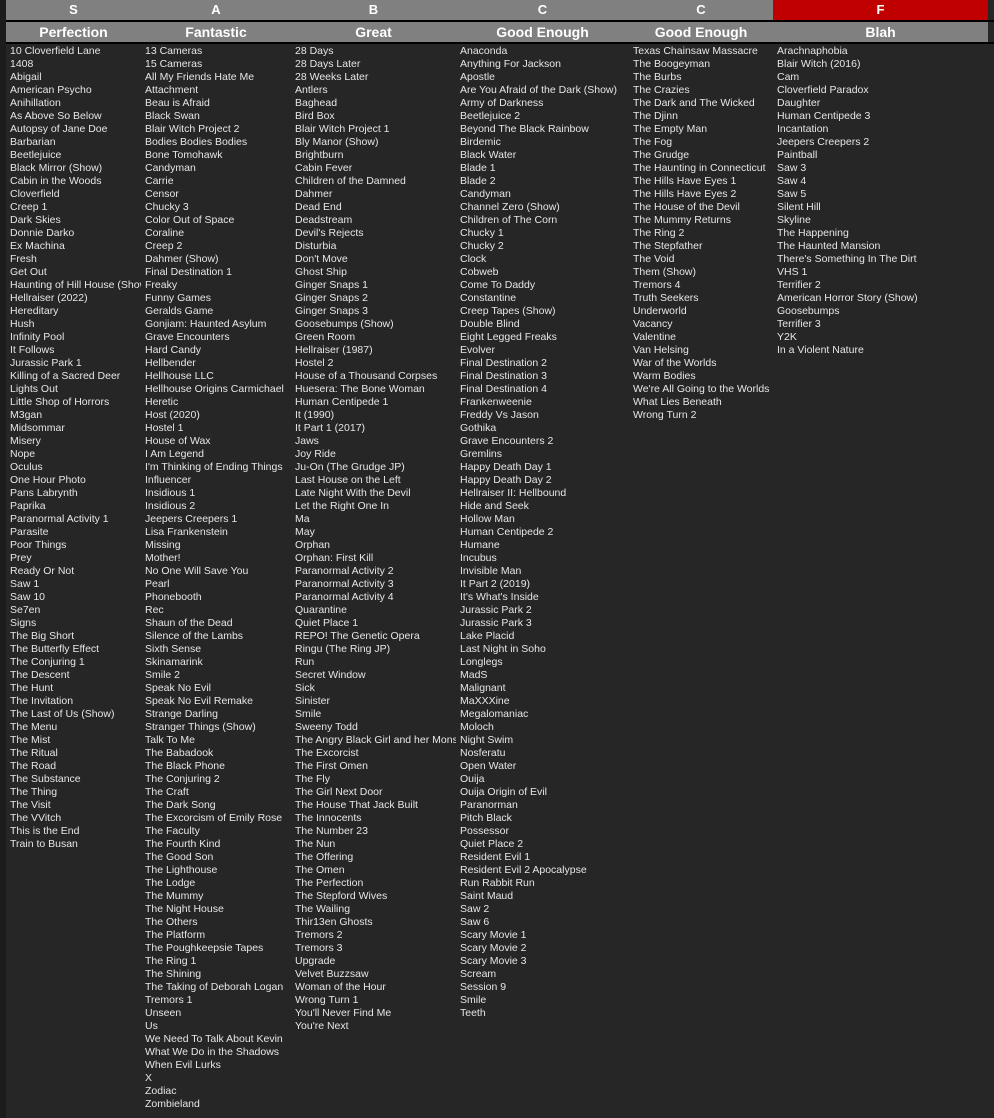  What do you see at coordinates (373, 818) in the screenshot?
I see `movie-cell: The Innocents` at bounding box center [373, 818].